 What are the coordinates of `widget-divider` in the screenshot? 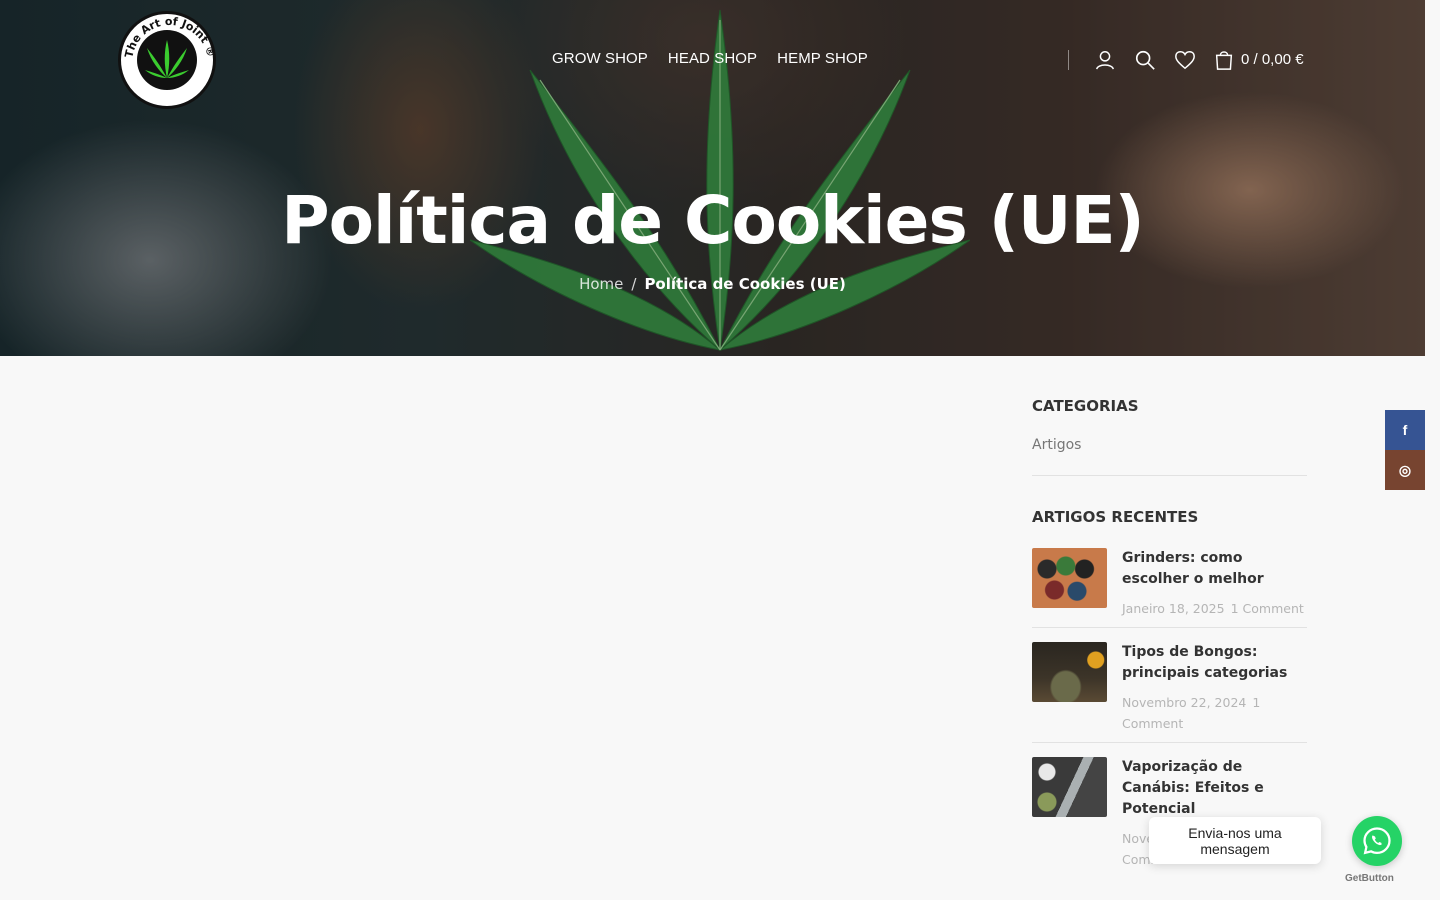 It's located at (1169, 475).